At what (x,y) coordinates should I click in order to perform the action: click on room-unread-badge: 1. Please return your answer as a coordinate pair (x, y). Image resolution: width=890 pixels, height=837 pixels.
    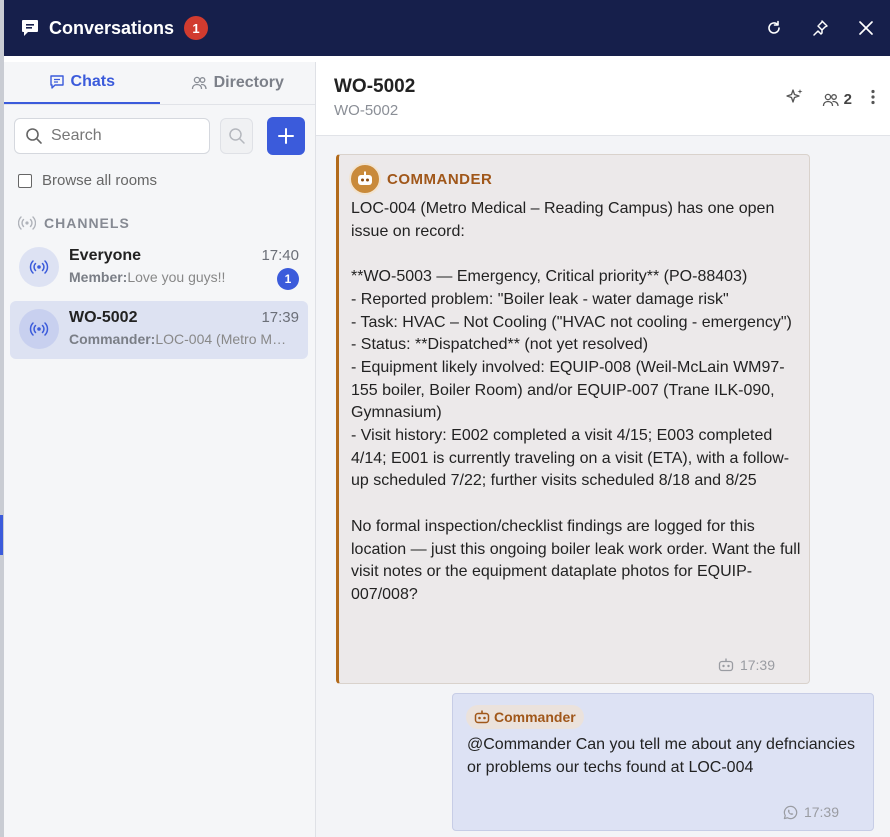
    Looking at the image, I should click on (288, 279).